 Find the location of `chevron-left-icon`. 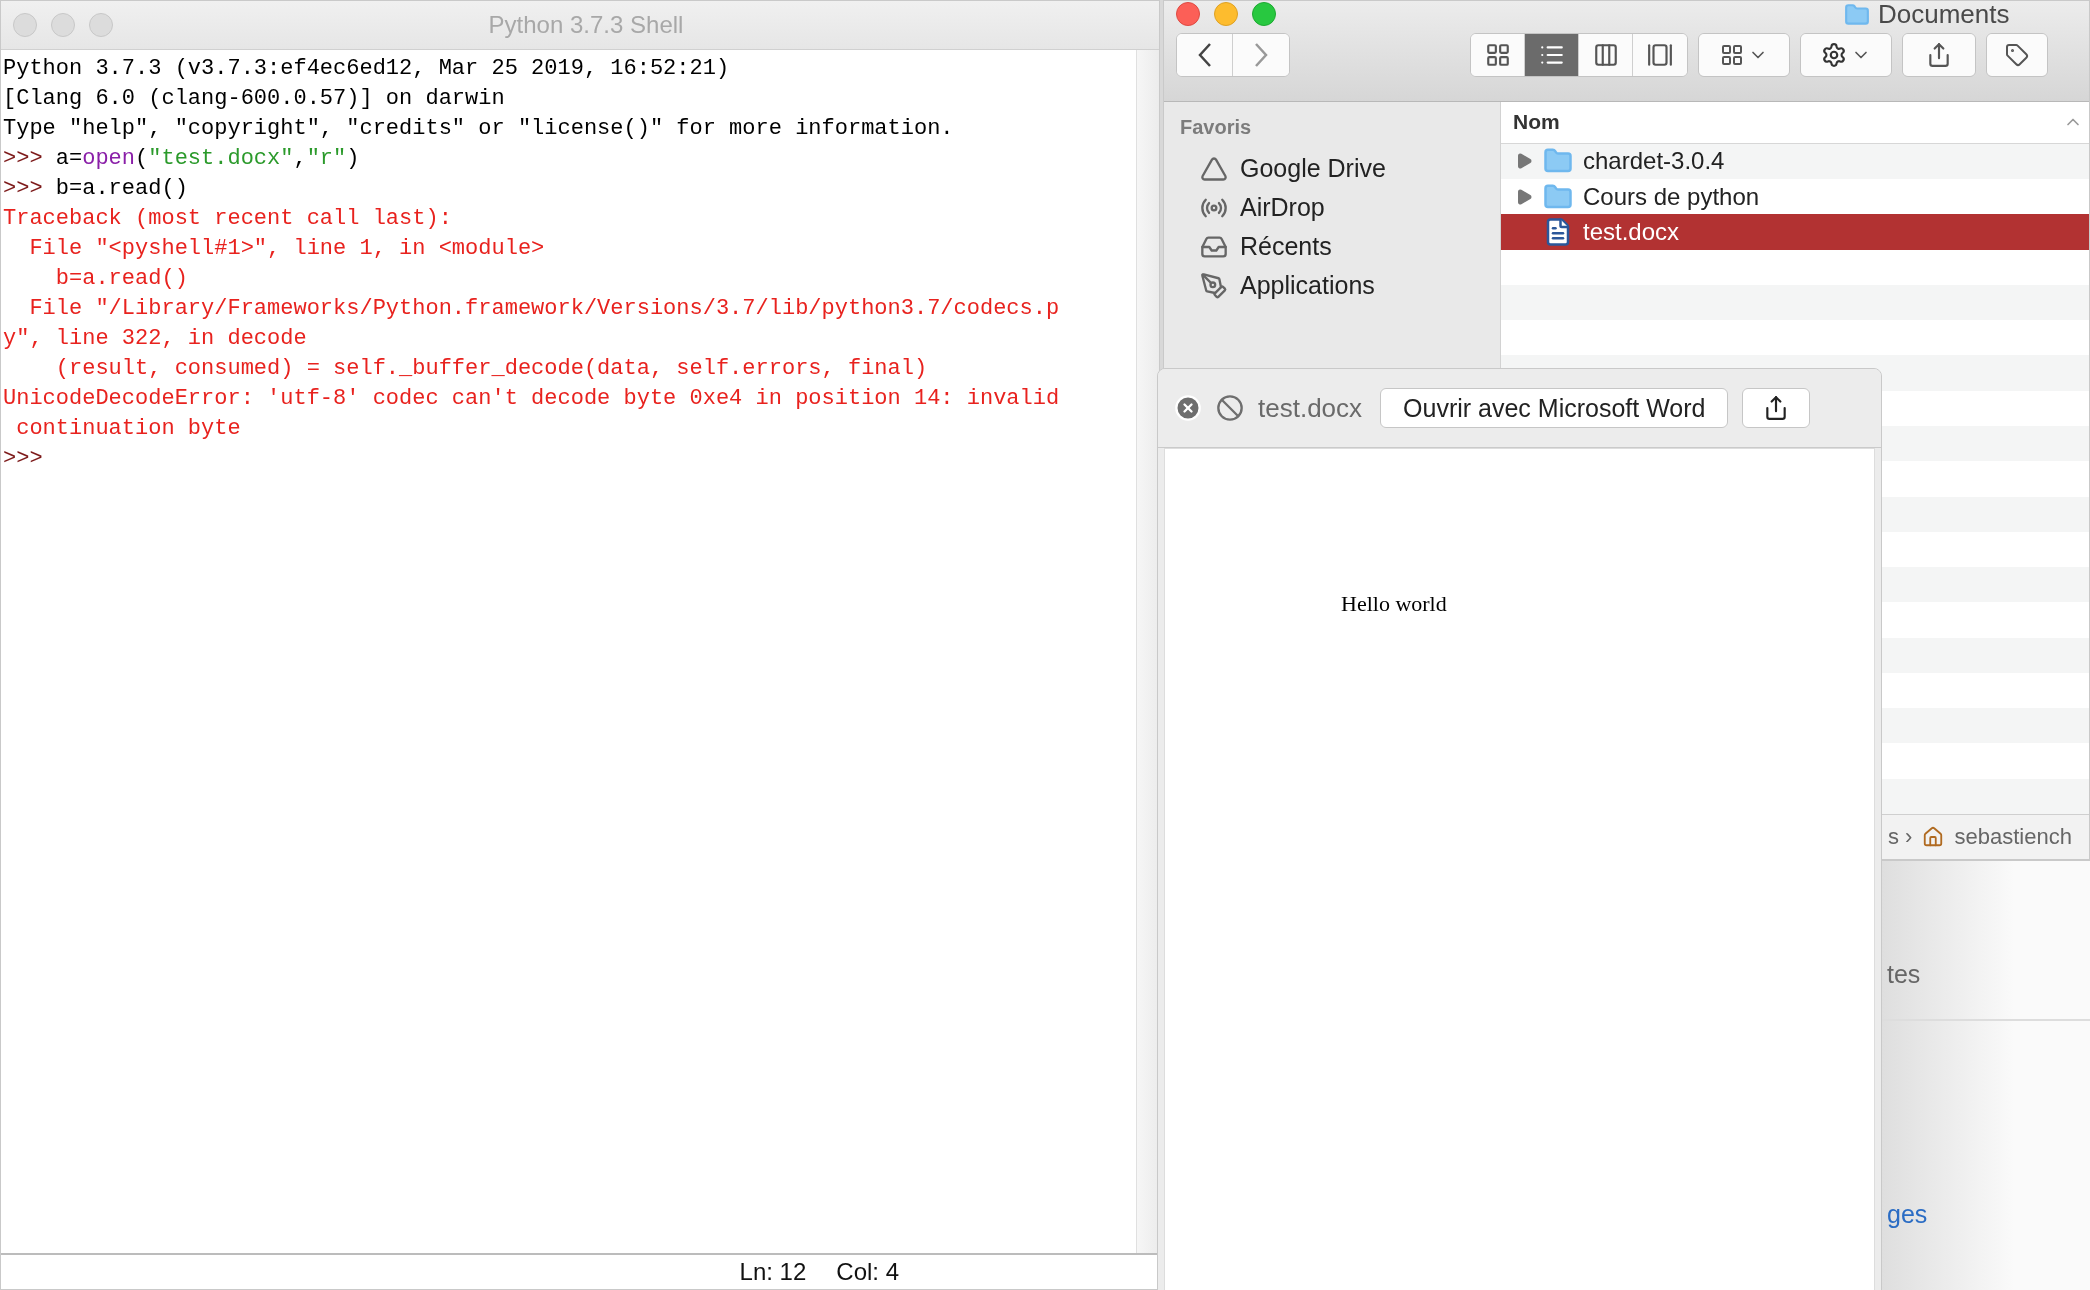

chevron-left-icon is located at coordinates (1204, 55).